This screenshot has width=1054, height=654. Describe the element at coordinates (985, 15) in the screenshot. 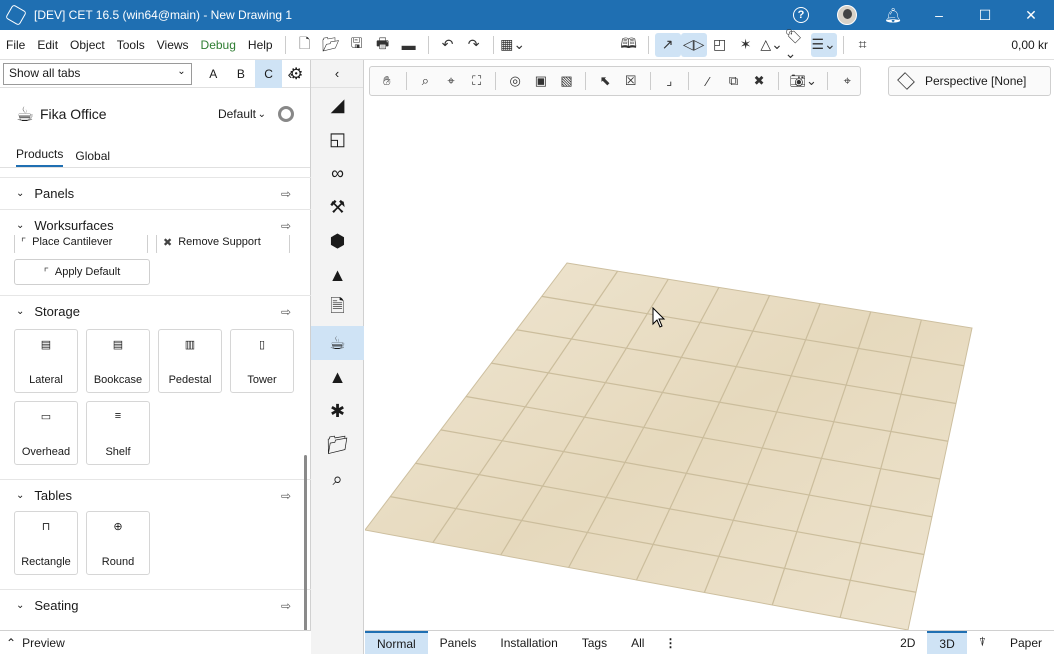

I see `maximize-button: ☐` at that location.